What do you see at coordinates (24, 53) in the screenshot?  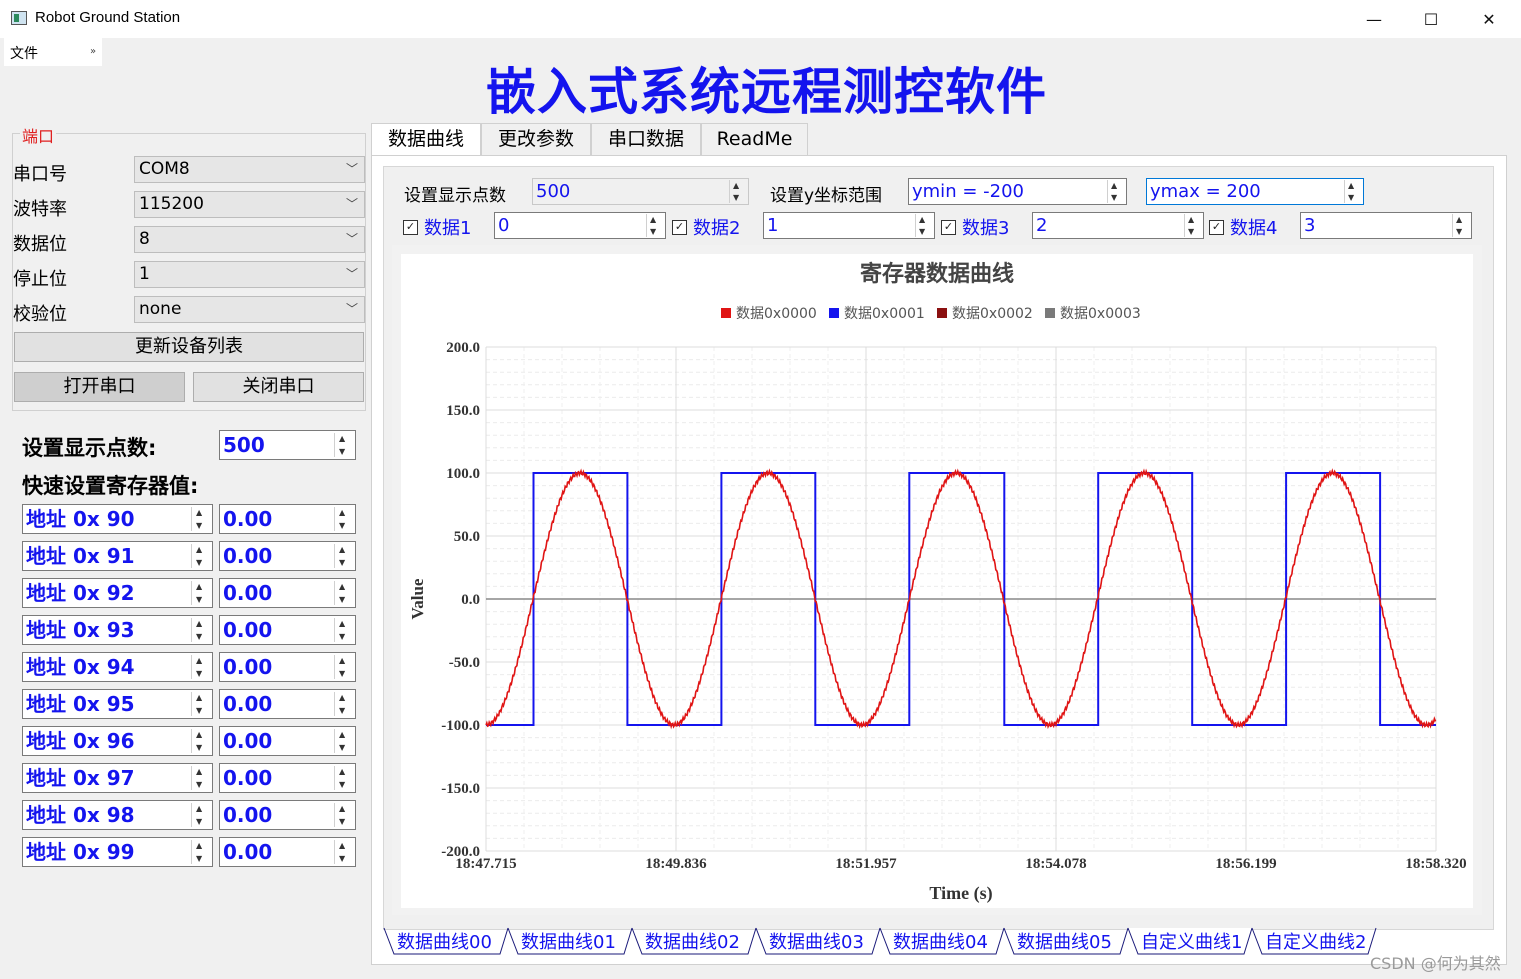 I see `menu-file: 文件` at bounding box center [24, 53].